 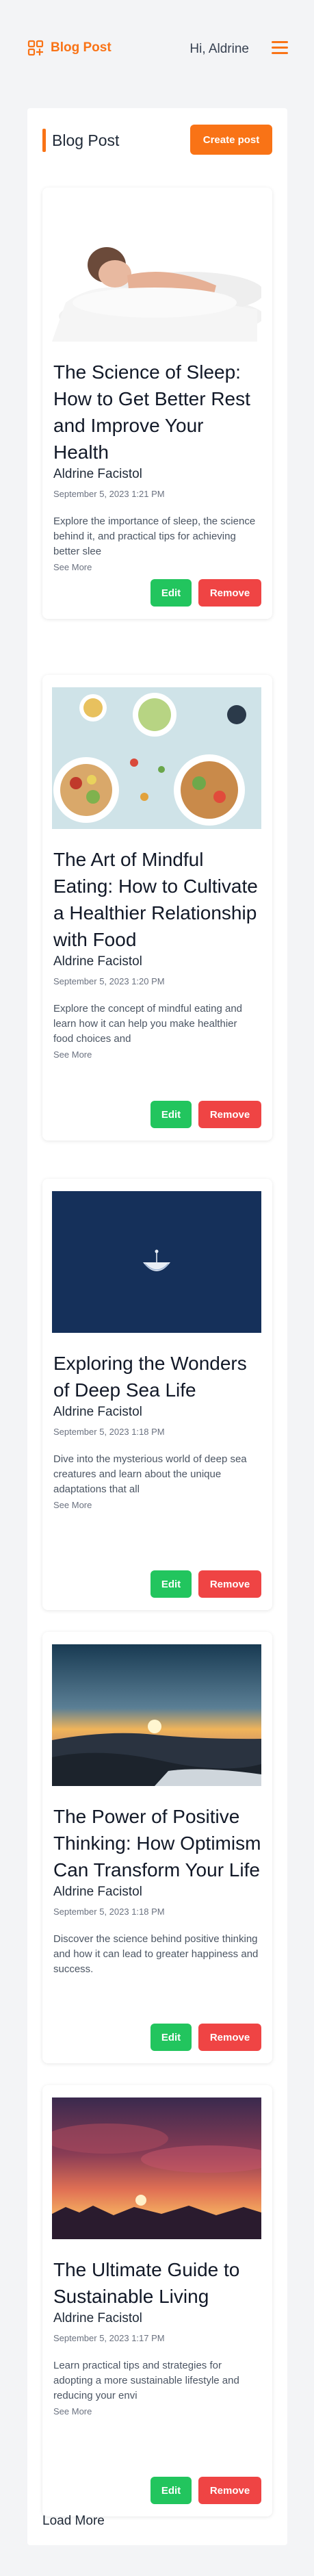 What do you see at coordinates (86, 140) in the screenshot?
I see `page-title: Blog Post` at bounding box center [86, 140].